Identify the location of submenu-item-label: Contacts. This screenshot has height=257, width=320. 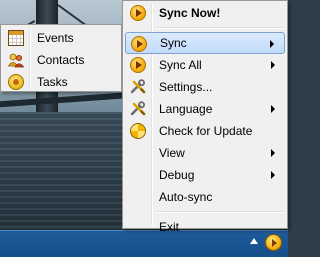
(61, 60).